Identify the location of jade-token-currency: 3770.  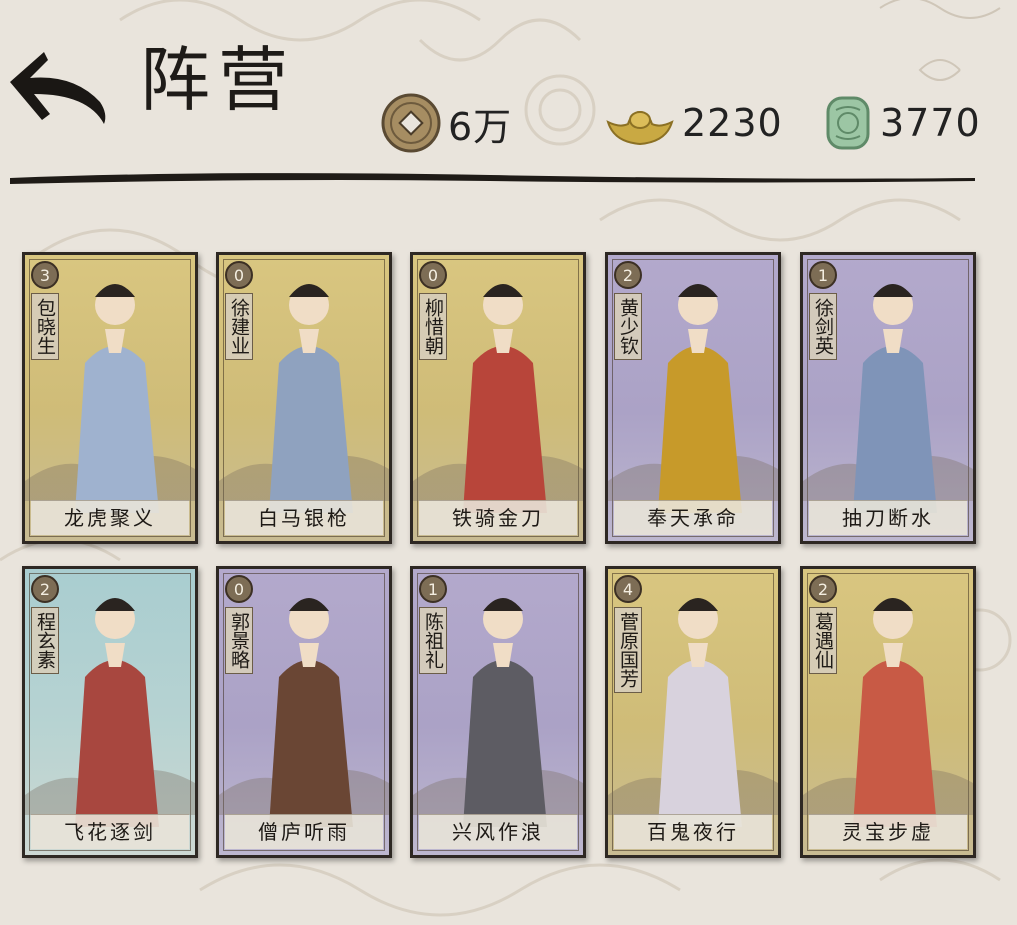
(901, 123).